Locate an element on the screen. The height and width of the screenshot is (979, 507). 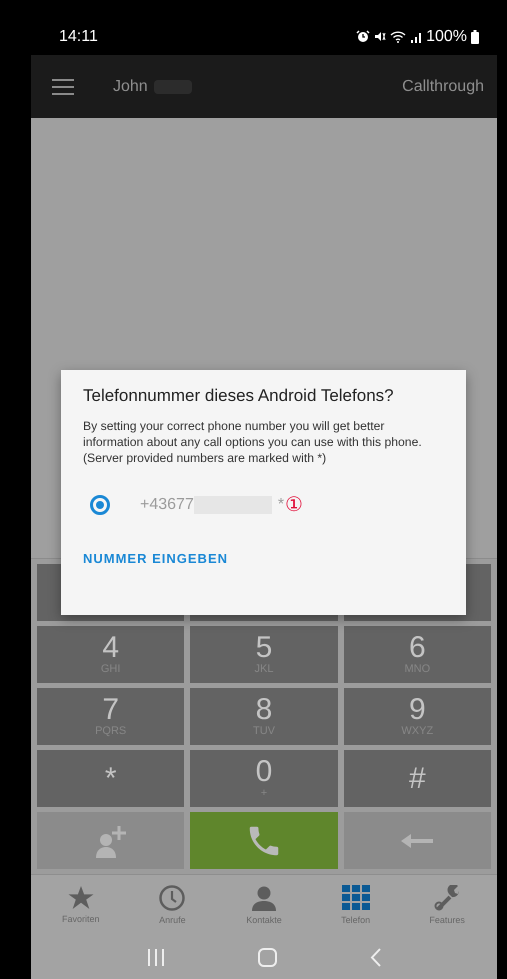
menu-icon is located at coordinates (63, 86).